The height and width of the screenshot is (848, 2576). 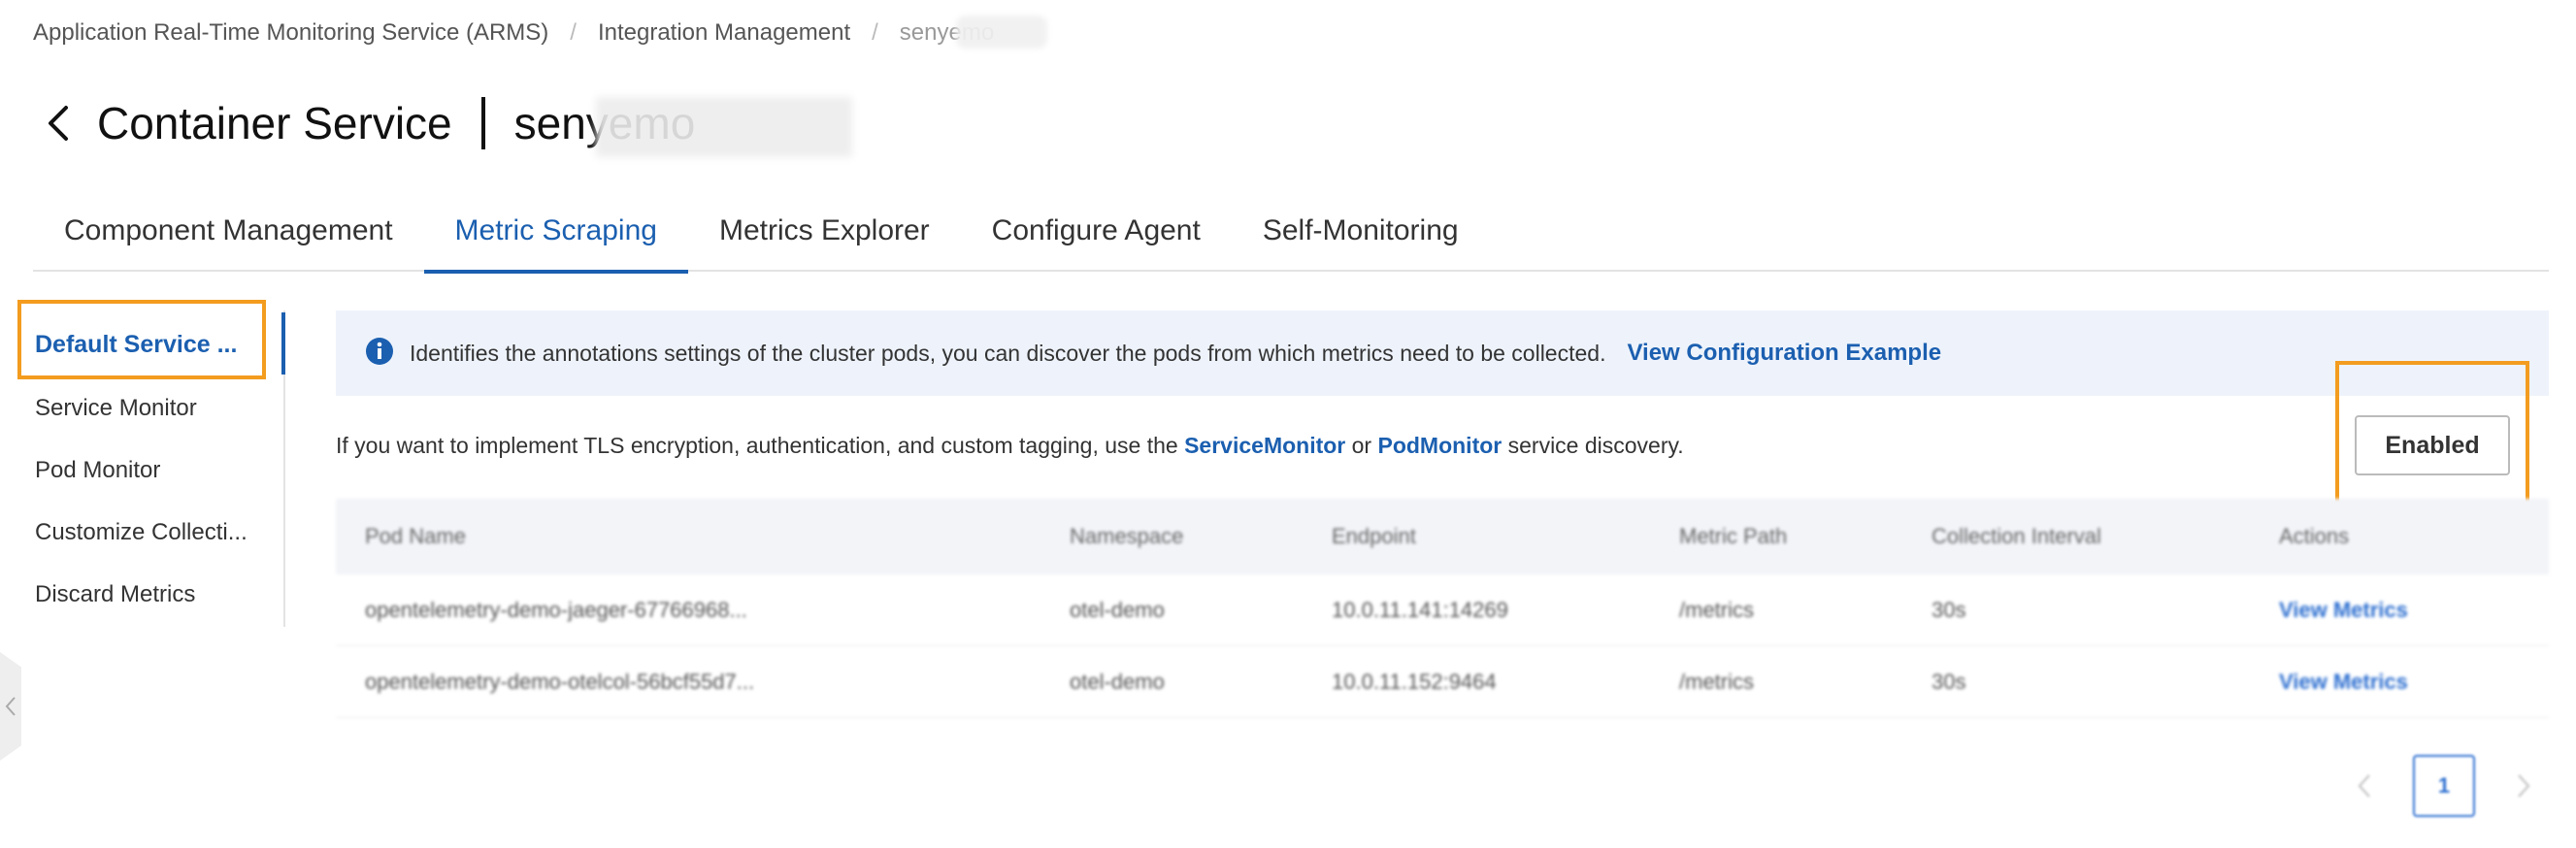 What do you see at coordinates (141, 339) in the screenshot?
I see `highlight-box` at bounding box center [141, 339].